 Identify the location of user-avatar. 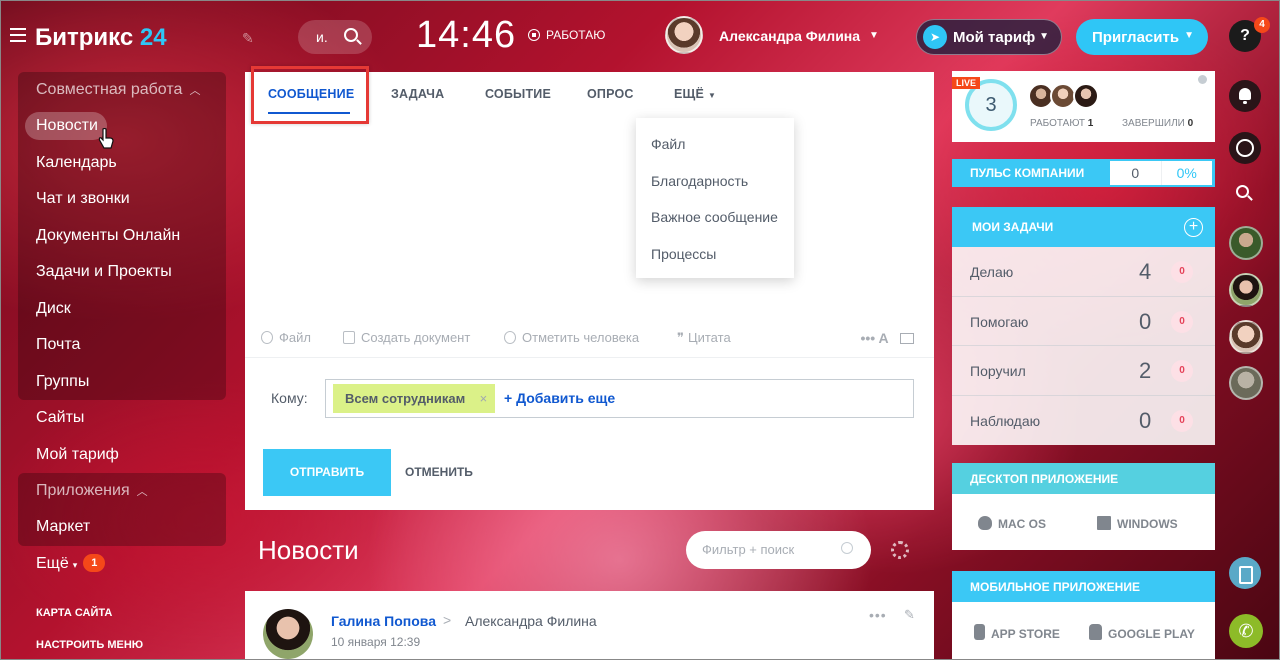
(684, 35).